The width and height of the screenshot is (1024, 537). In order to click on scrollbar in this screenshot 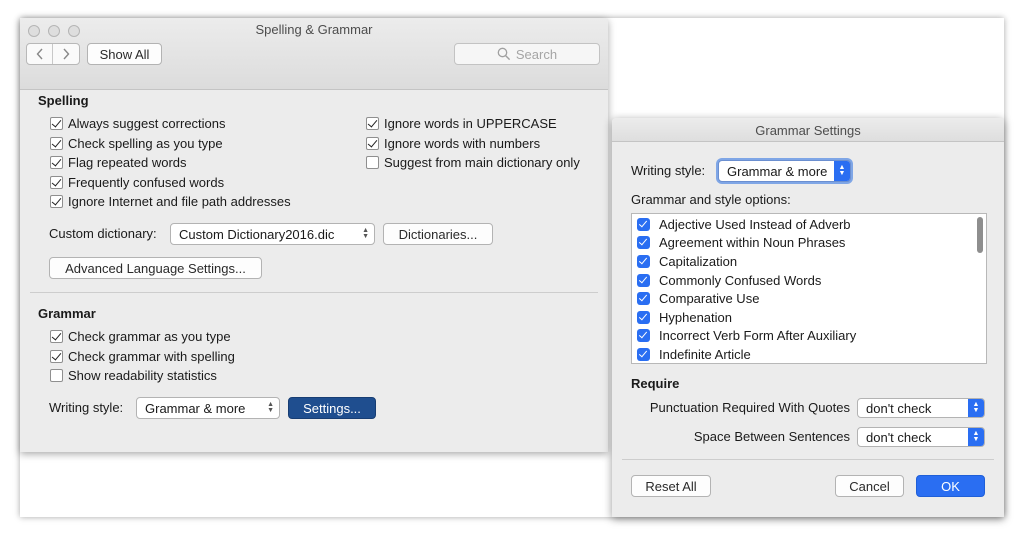, I will do `click(980, 288)`.